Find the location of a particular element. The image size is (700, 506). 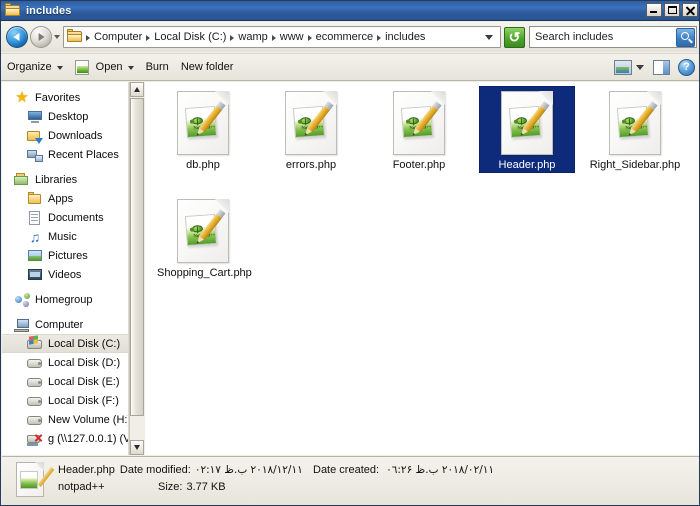

burn-label: Burn is located at coordinates (157, 67).